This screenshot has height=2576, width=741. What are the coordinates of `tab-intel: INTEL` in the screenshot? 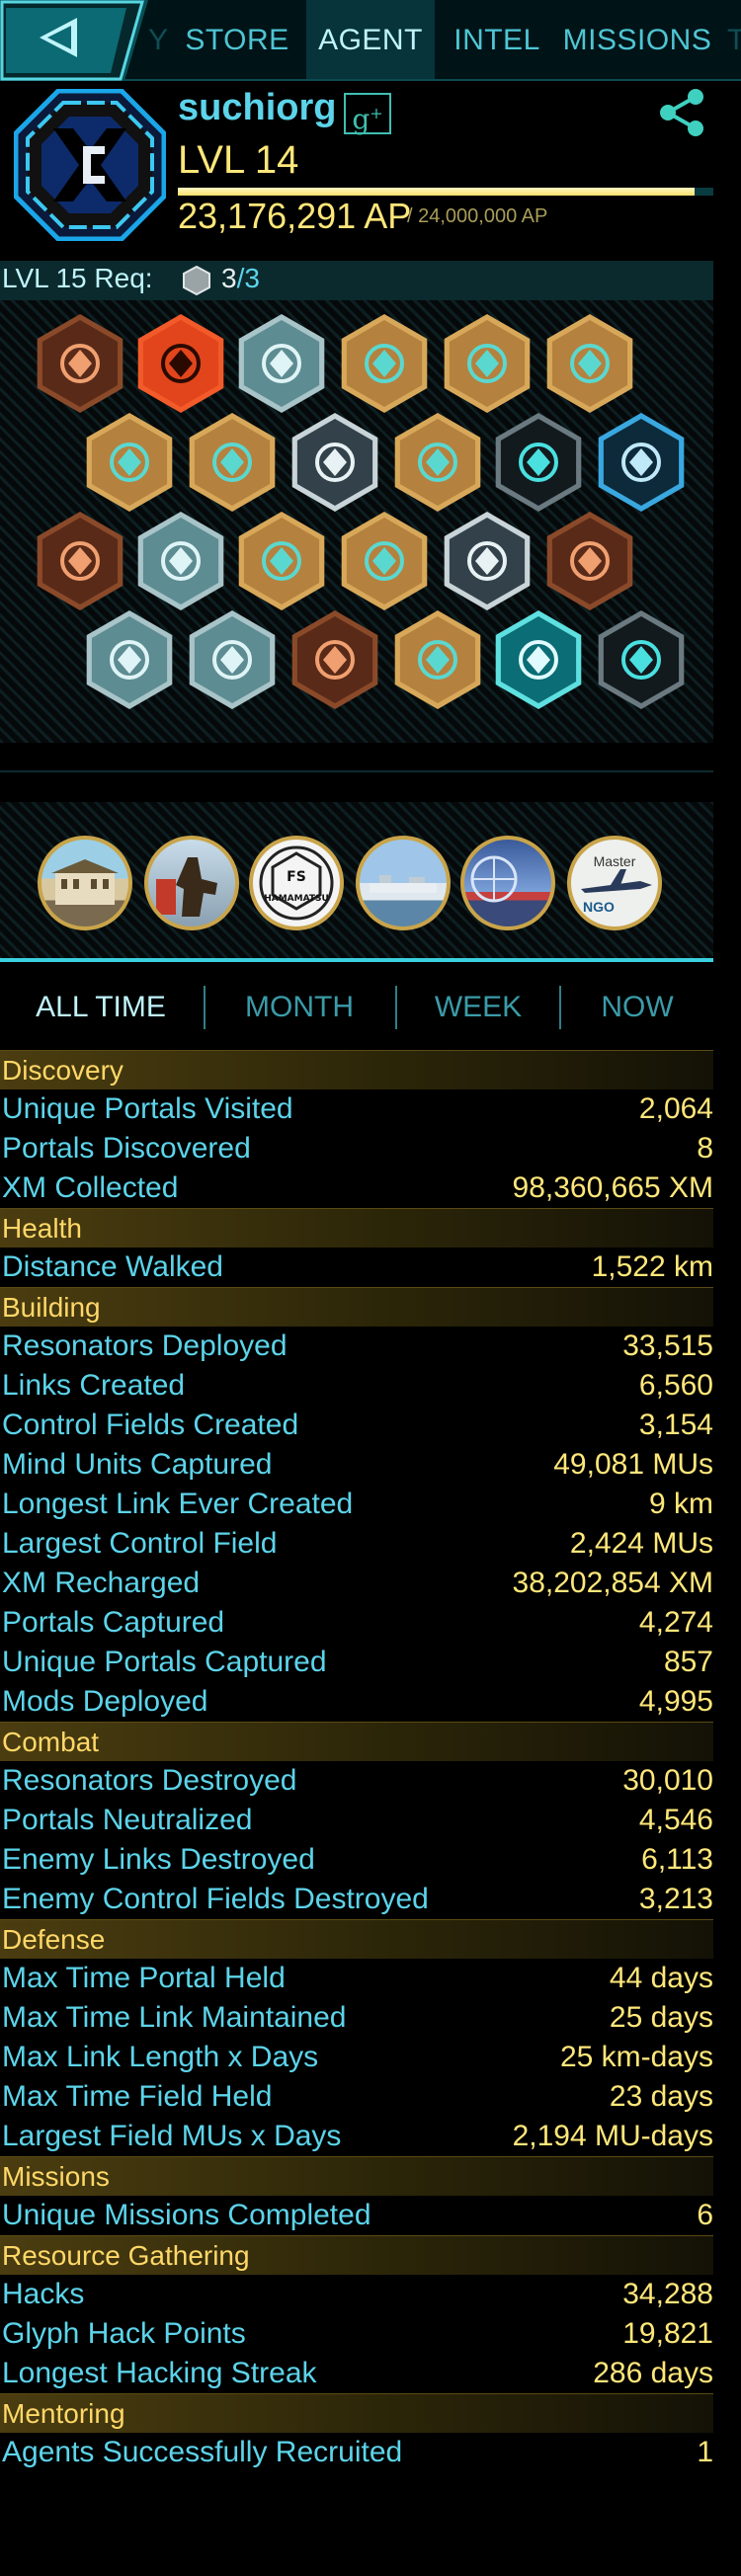 It's located at (497, 39).